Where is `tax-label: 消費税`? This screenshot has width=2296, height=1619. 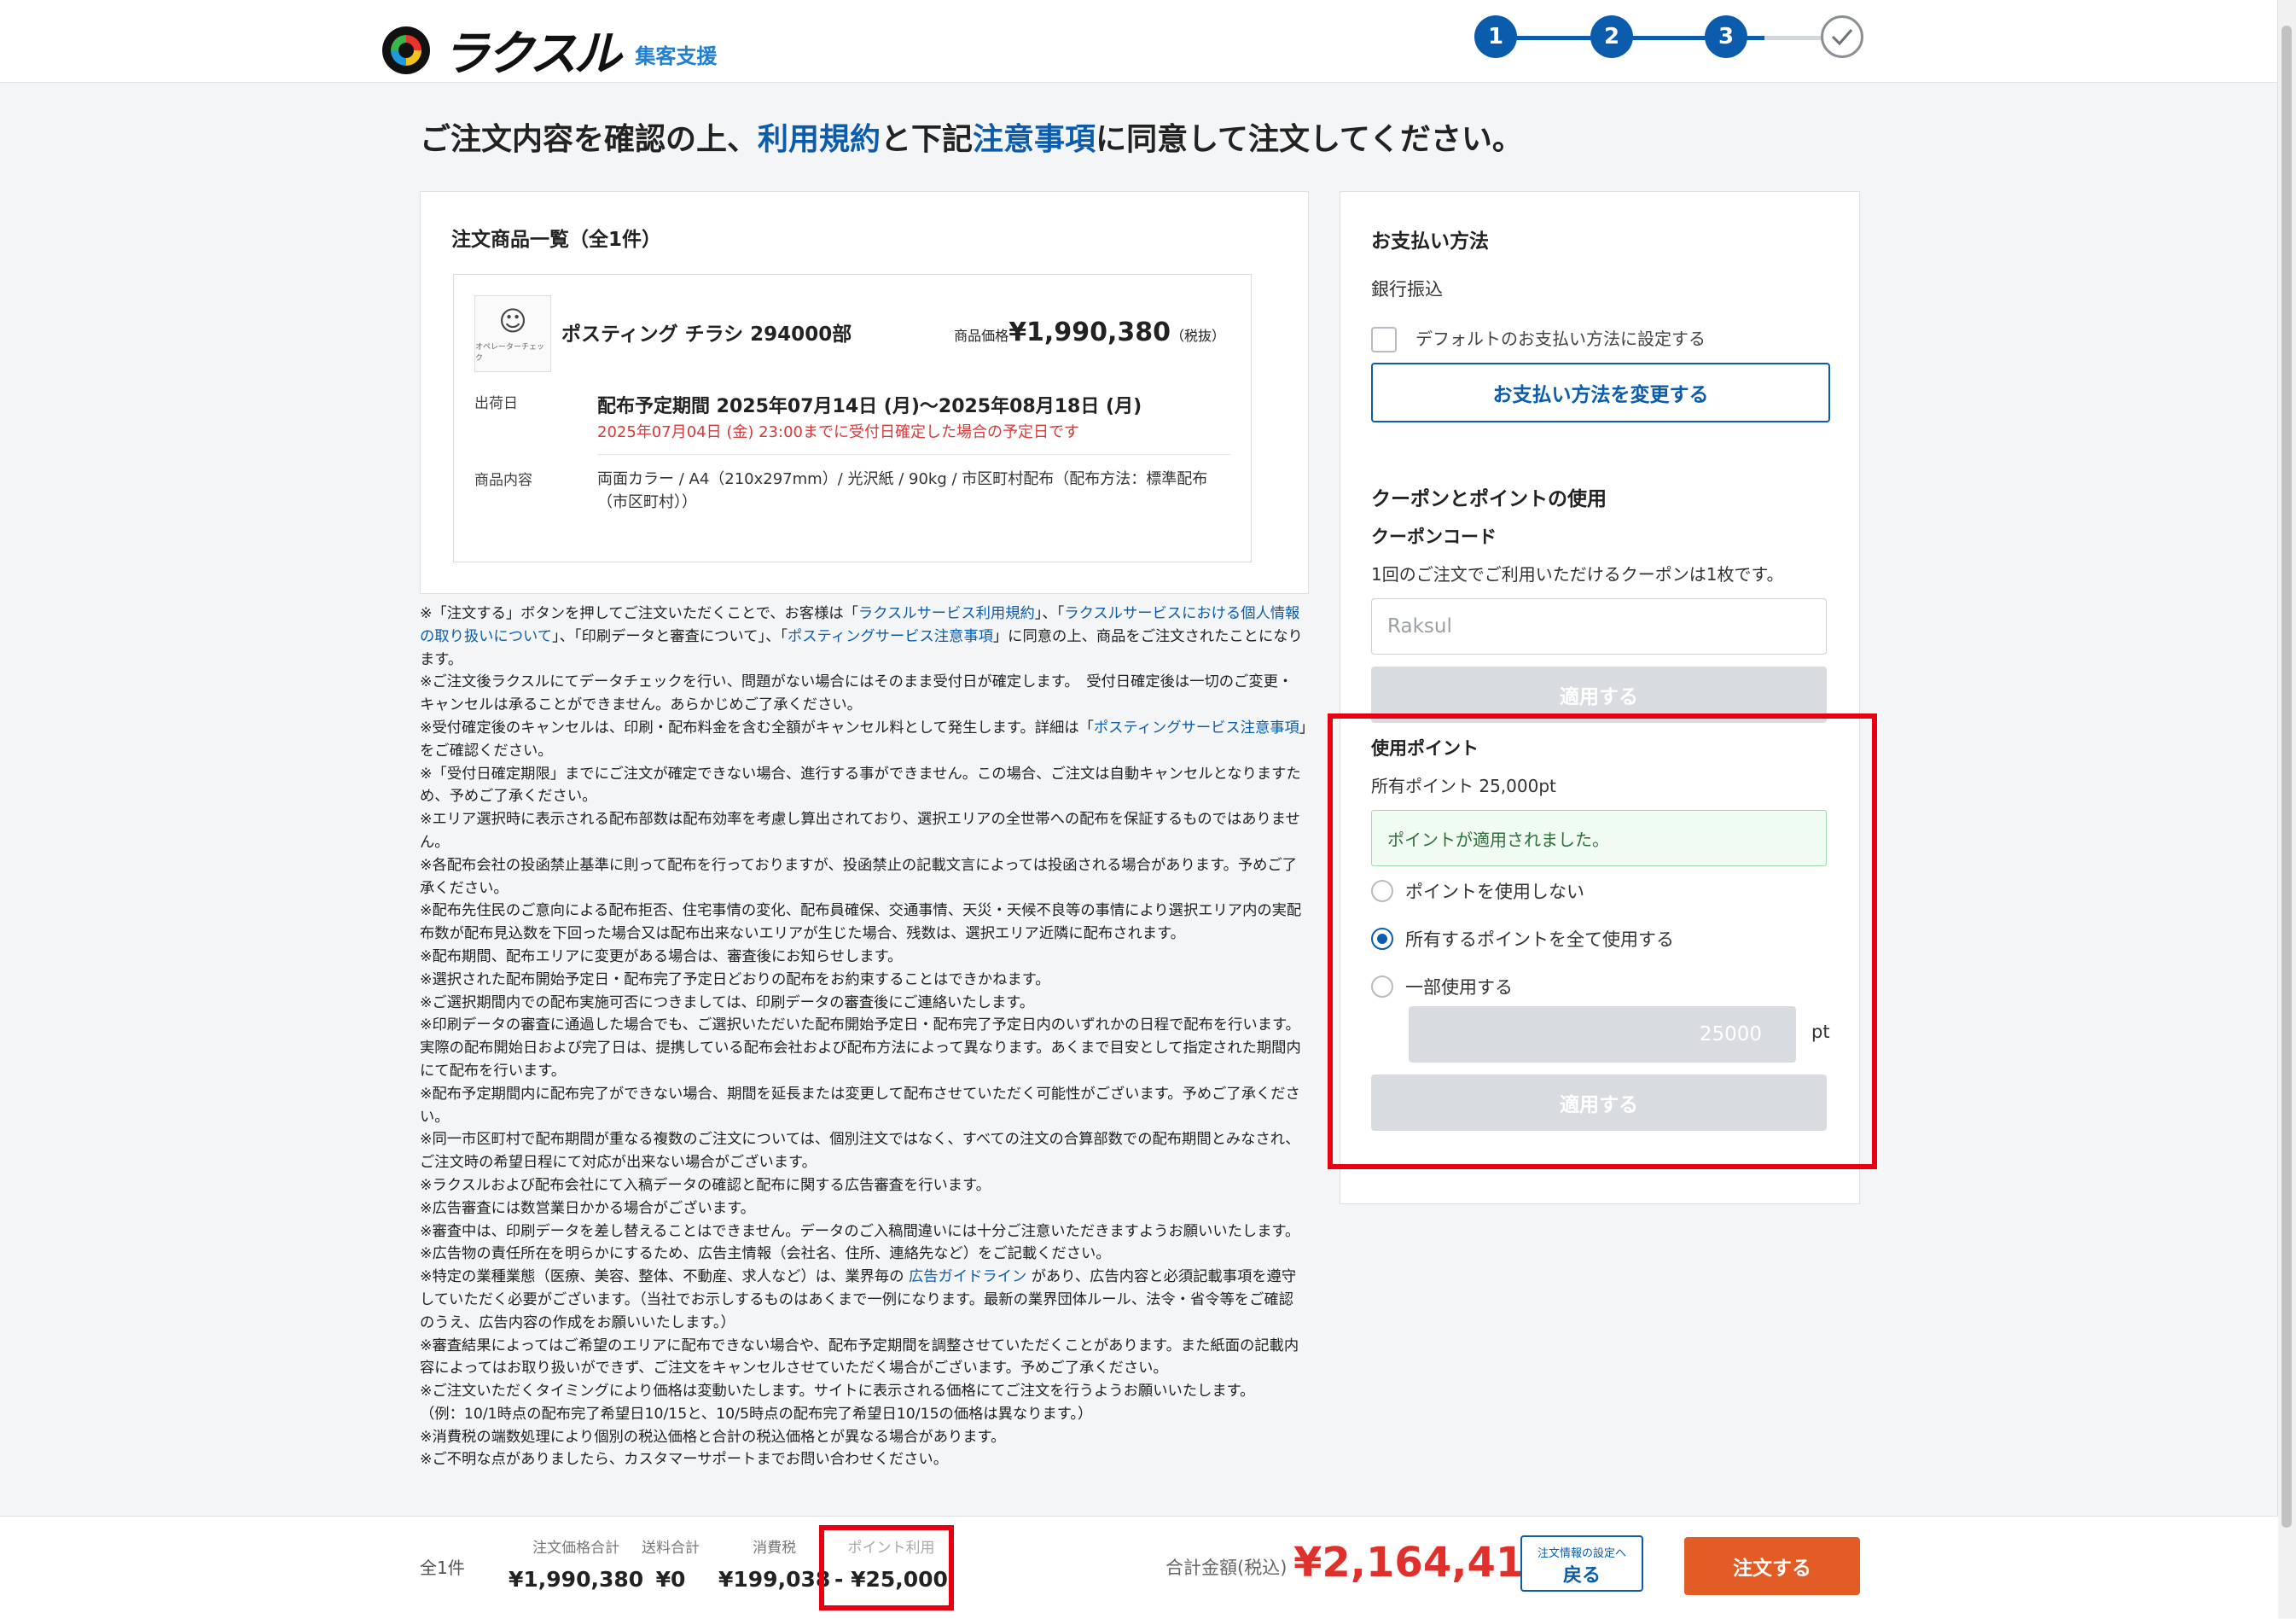
tax-label: 消費税 is located at coordinates (775, 1548).